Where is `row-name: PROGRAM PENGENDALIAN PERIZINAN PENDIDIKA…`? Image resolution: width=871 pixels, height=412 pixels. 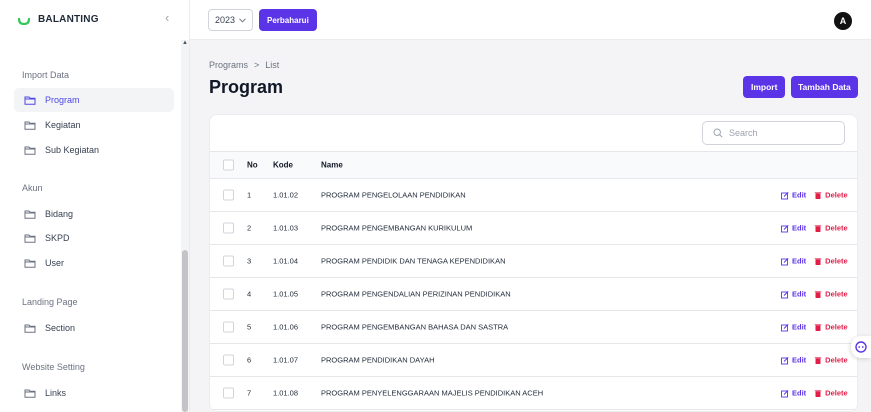
row-name: PROGRAM PENGENDALIAN PERIZINAN PENDIDIKA… is located at coordinates (416, 294).